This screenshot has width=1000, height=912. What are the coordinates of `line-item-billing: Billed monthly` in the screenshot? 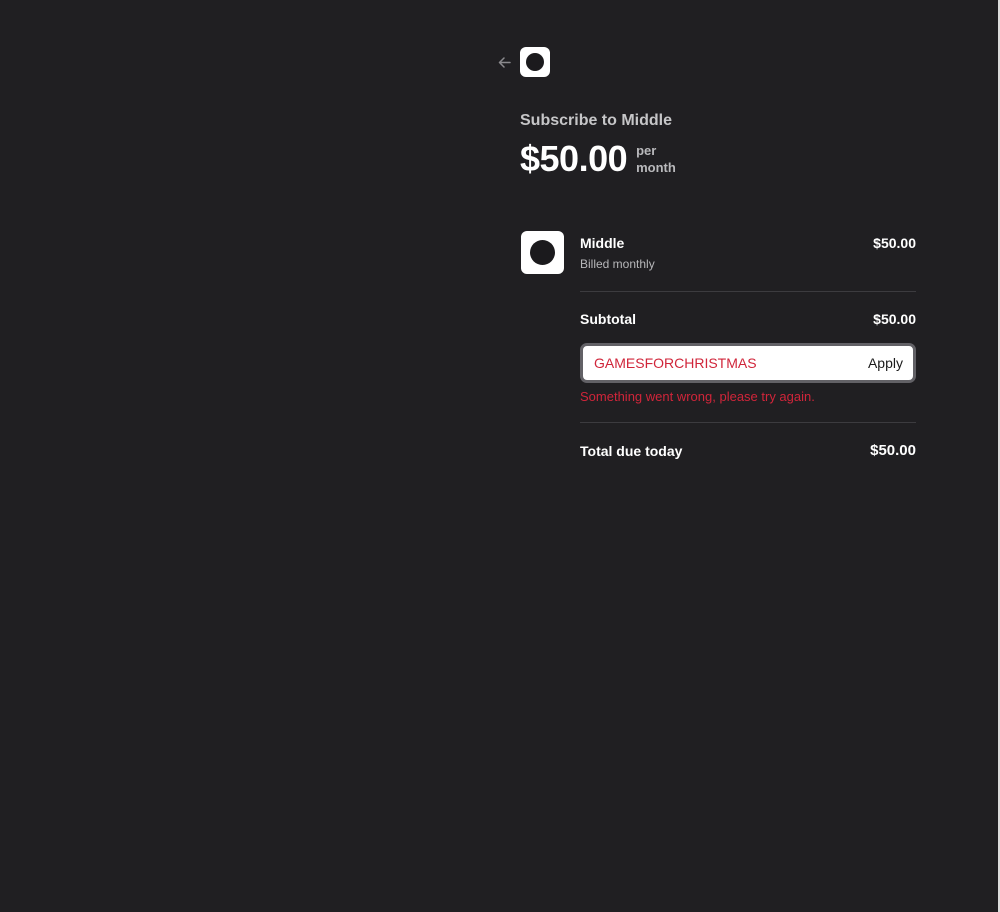 It's located at (617, 264).